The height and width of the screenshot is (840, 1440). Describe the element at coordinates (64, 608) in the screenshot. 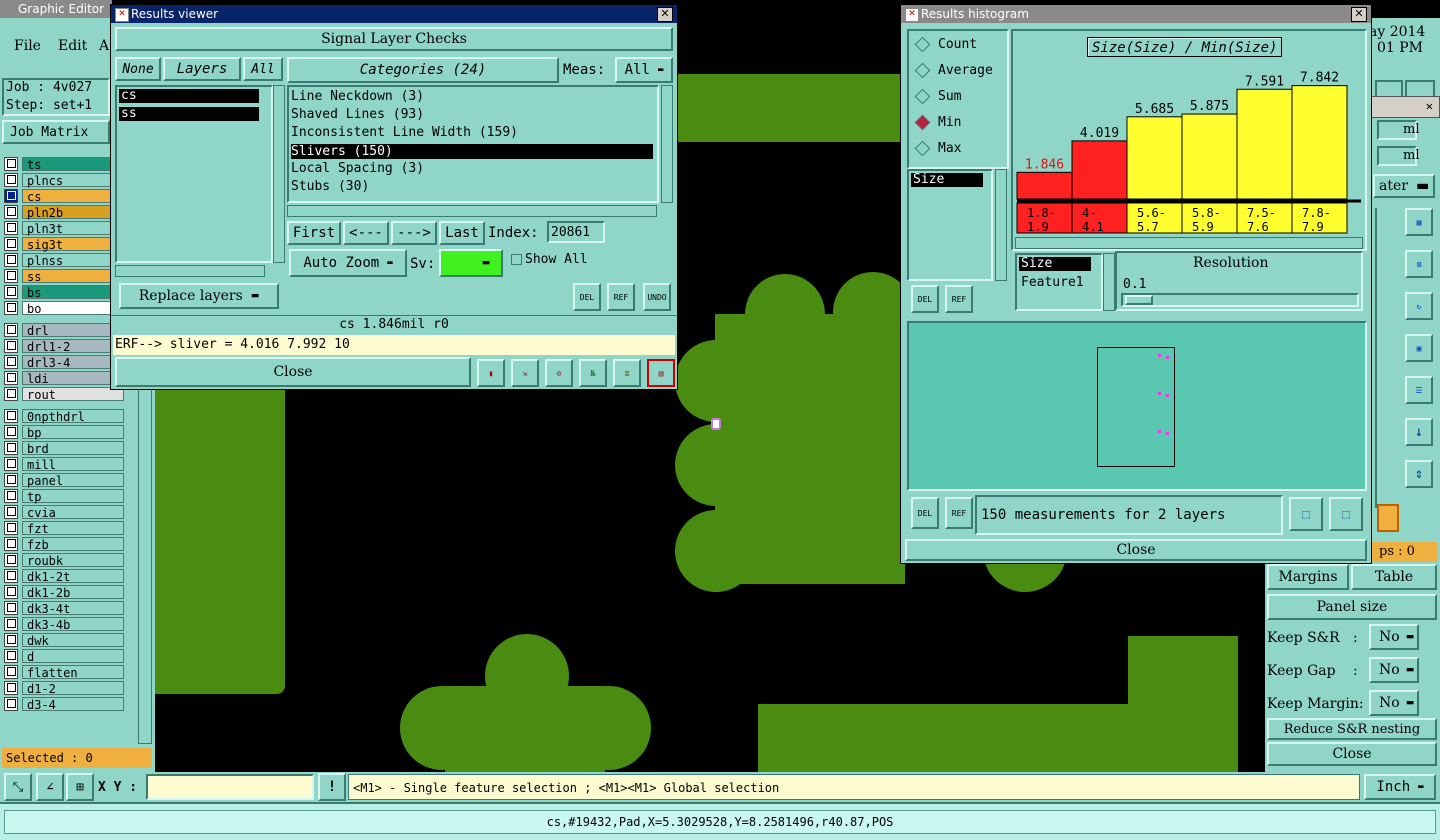

I see `layer-row-dk3-4t: dk3-4t` at that location.